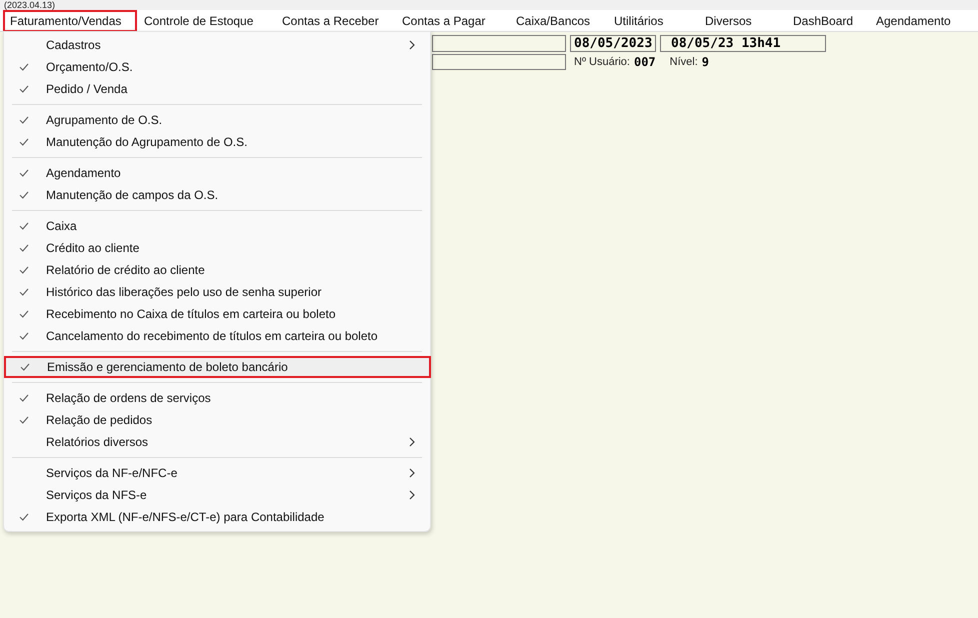  Describe the element at coordinates (217, 442) in the screenshot. I see `menu-item: Relatórios diversos` at that location.